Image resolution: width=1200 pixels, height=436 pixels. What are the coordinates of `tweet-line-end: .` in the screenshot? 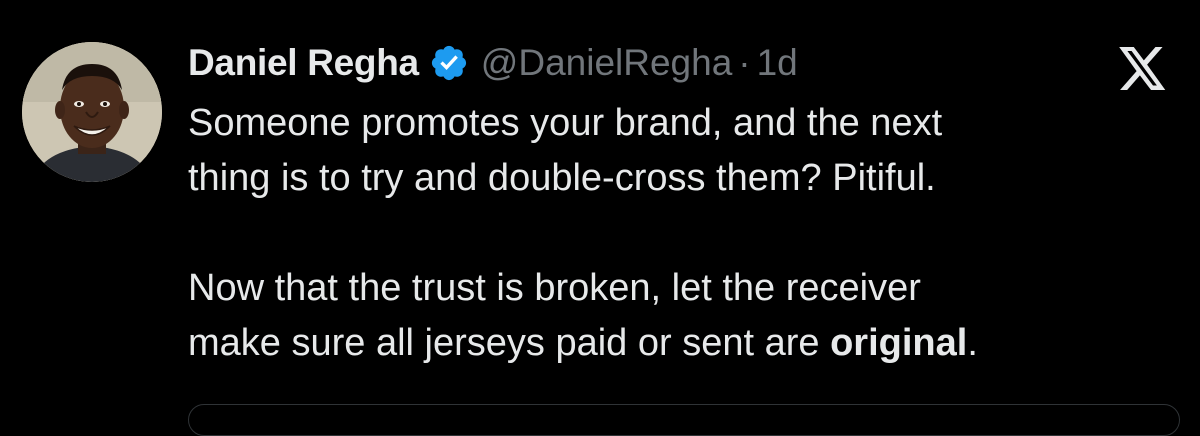 It's located at (972, 343).